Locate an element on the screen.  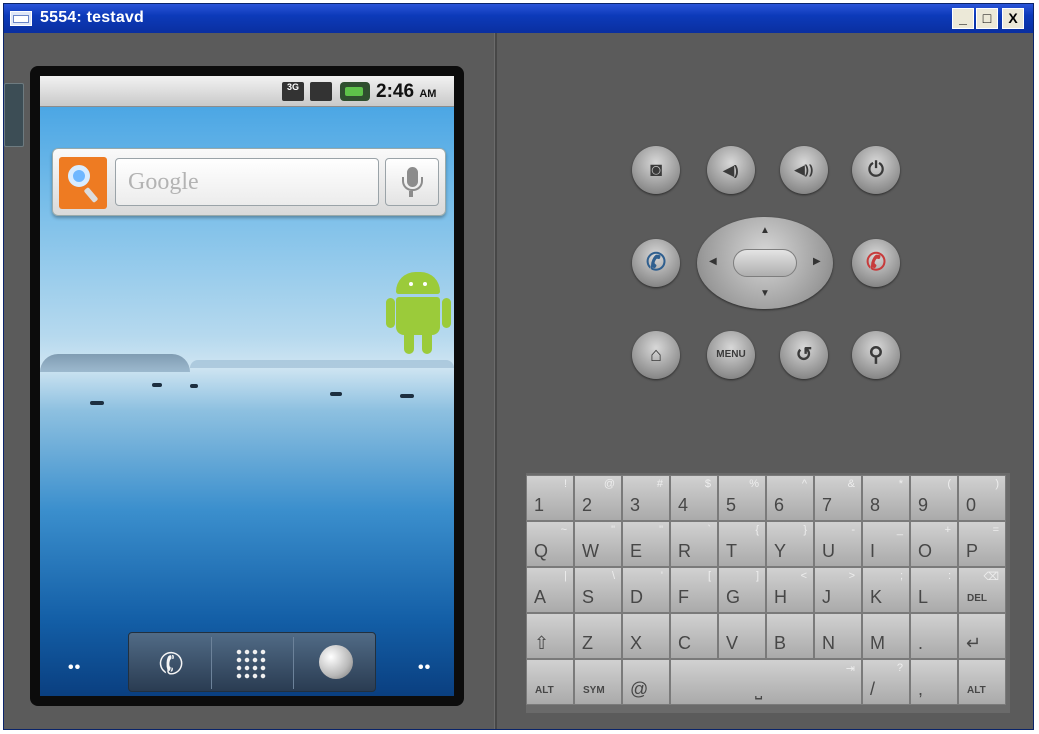
close-button: X is located at coordinates (1013, 18).